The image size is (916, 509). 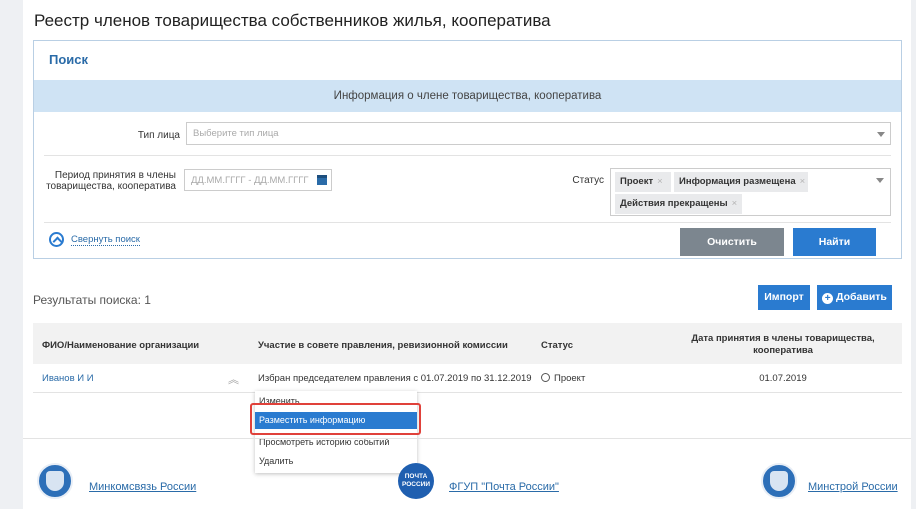 I want to click on status-tag-project: Проект ×, so click(x=643, y=182).